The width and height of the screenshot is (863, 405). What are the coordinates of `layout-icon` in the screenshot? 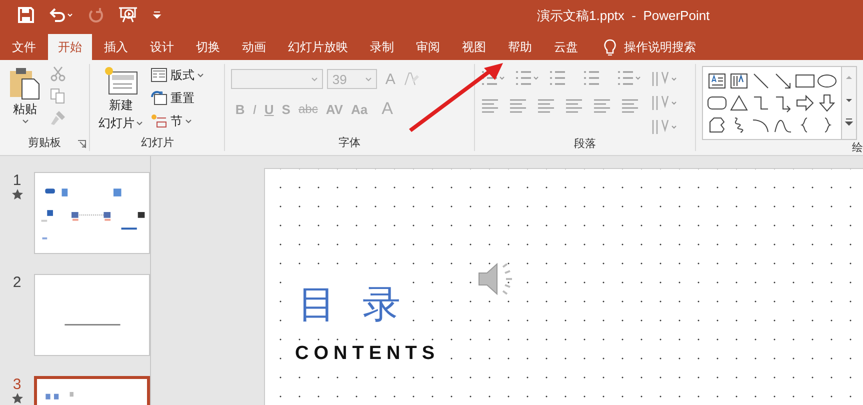 It's located at (159, 75).